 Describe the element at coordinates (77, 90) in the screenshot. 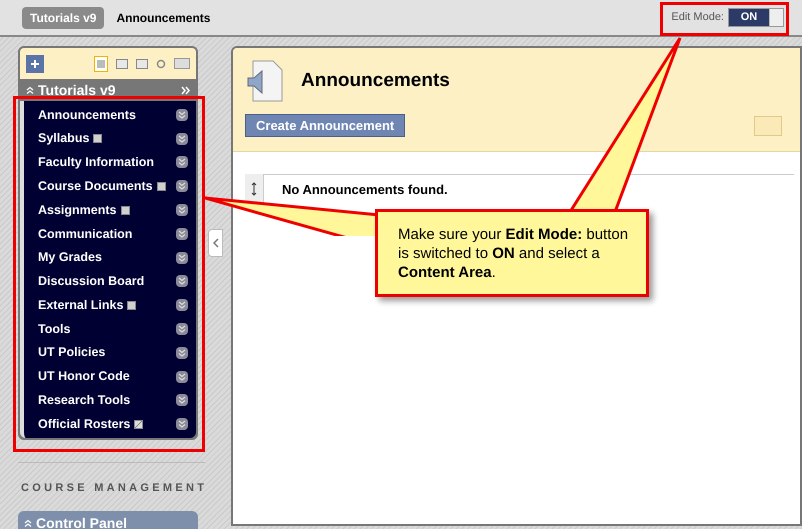

I see `menu-title: Tutorials v9` at that location.